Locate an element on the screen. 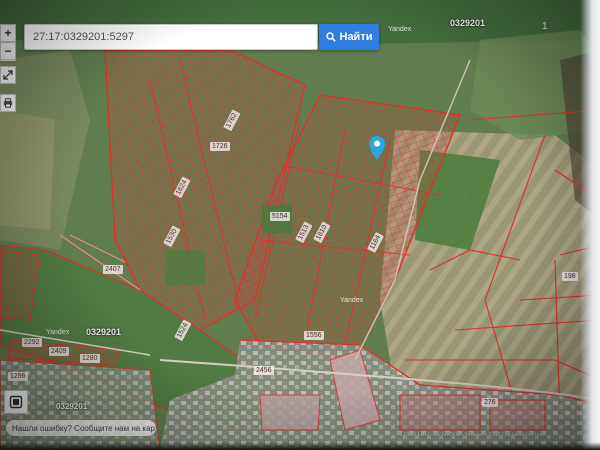 This screenshot has height=450, width=600. cadastral-label: 5154 is located at coordinates (280, 216).